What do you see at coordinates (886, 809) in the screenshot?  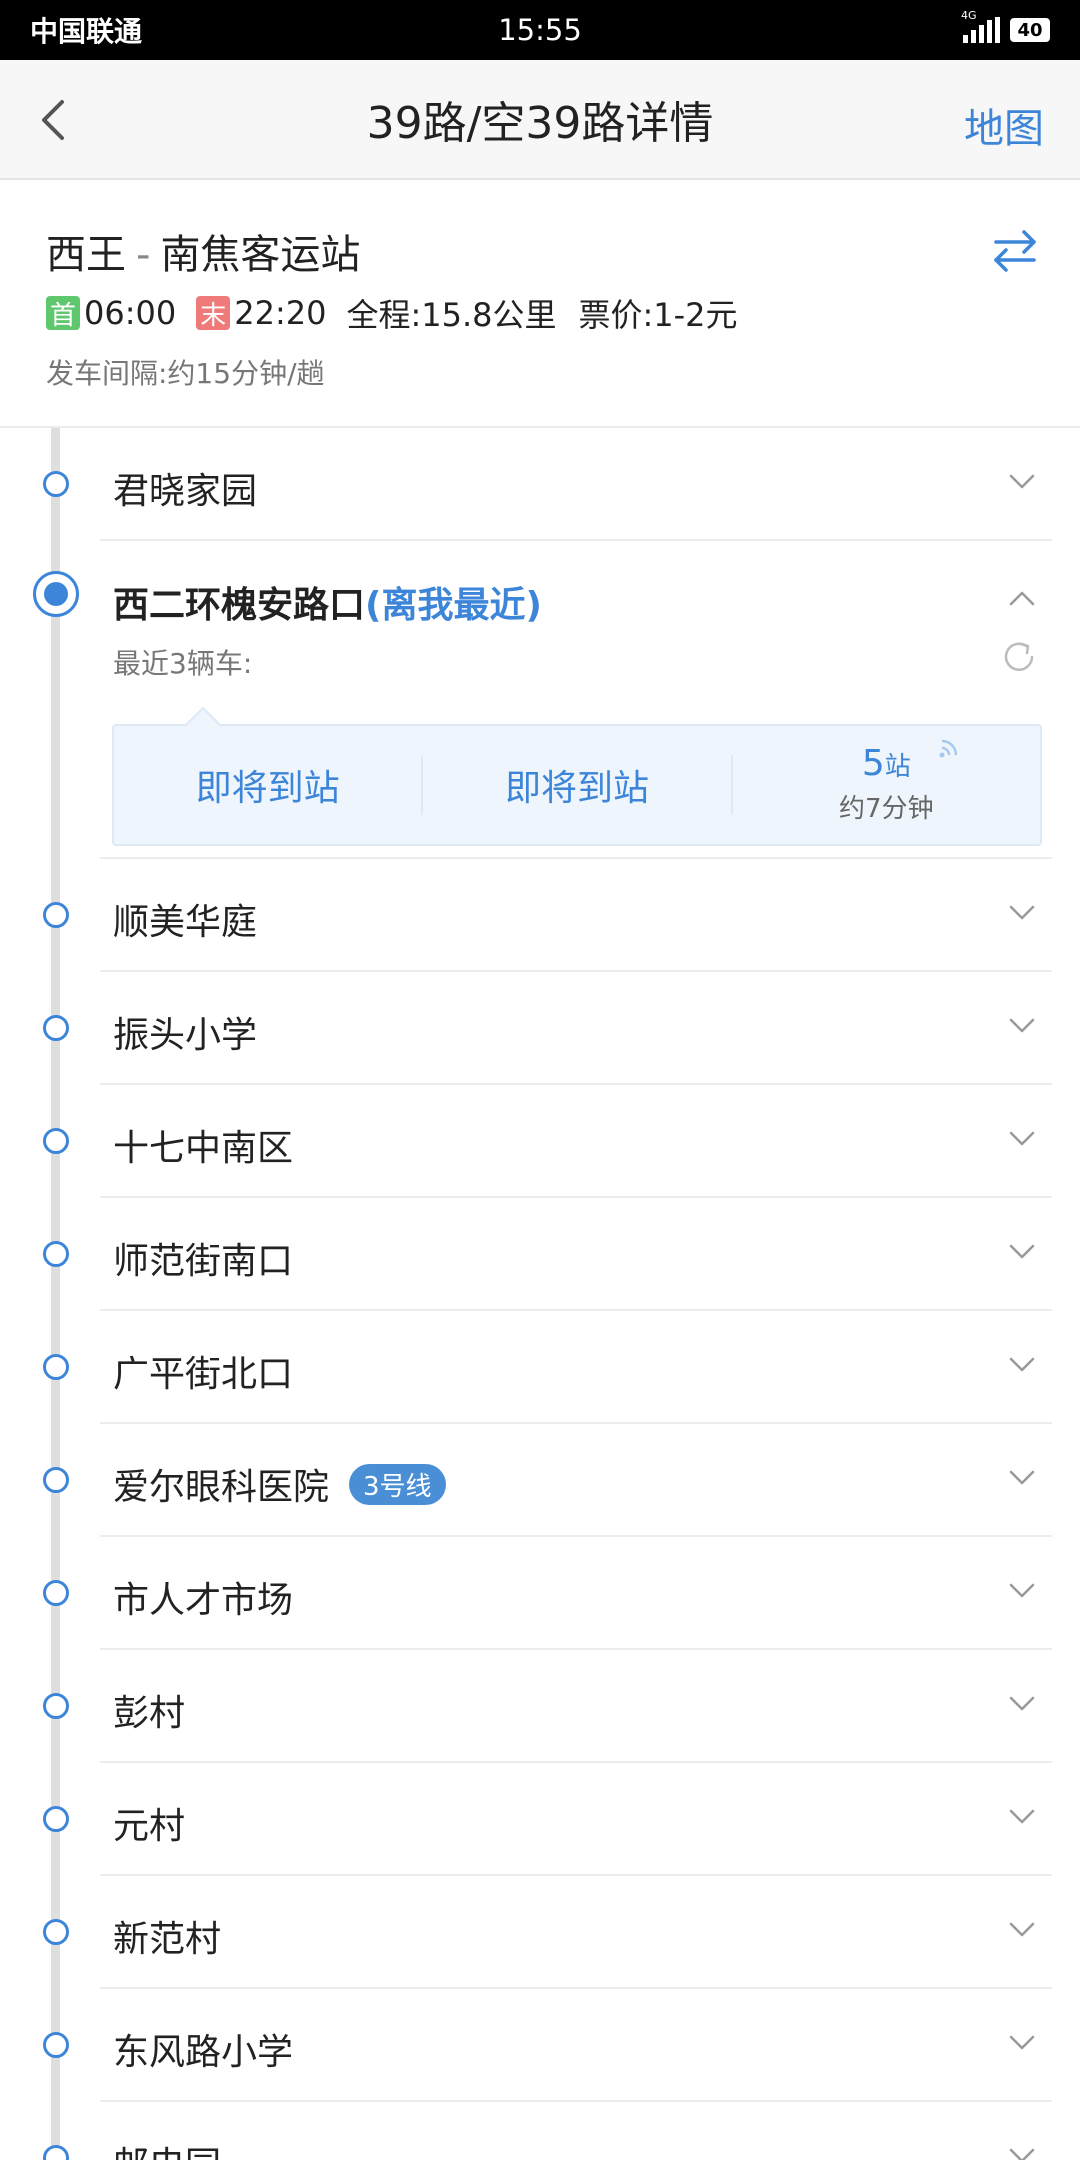 I see `arrival-eta: 约7分钟` at bounding box center [886, 809].